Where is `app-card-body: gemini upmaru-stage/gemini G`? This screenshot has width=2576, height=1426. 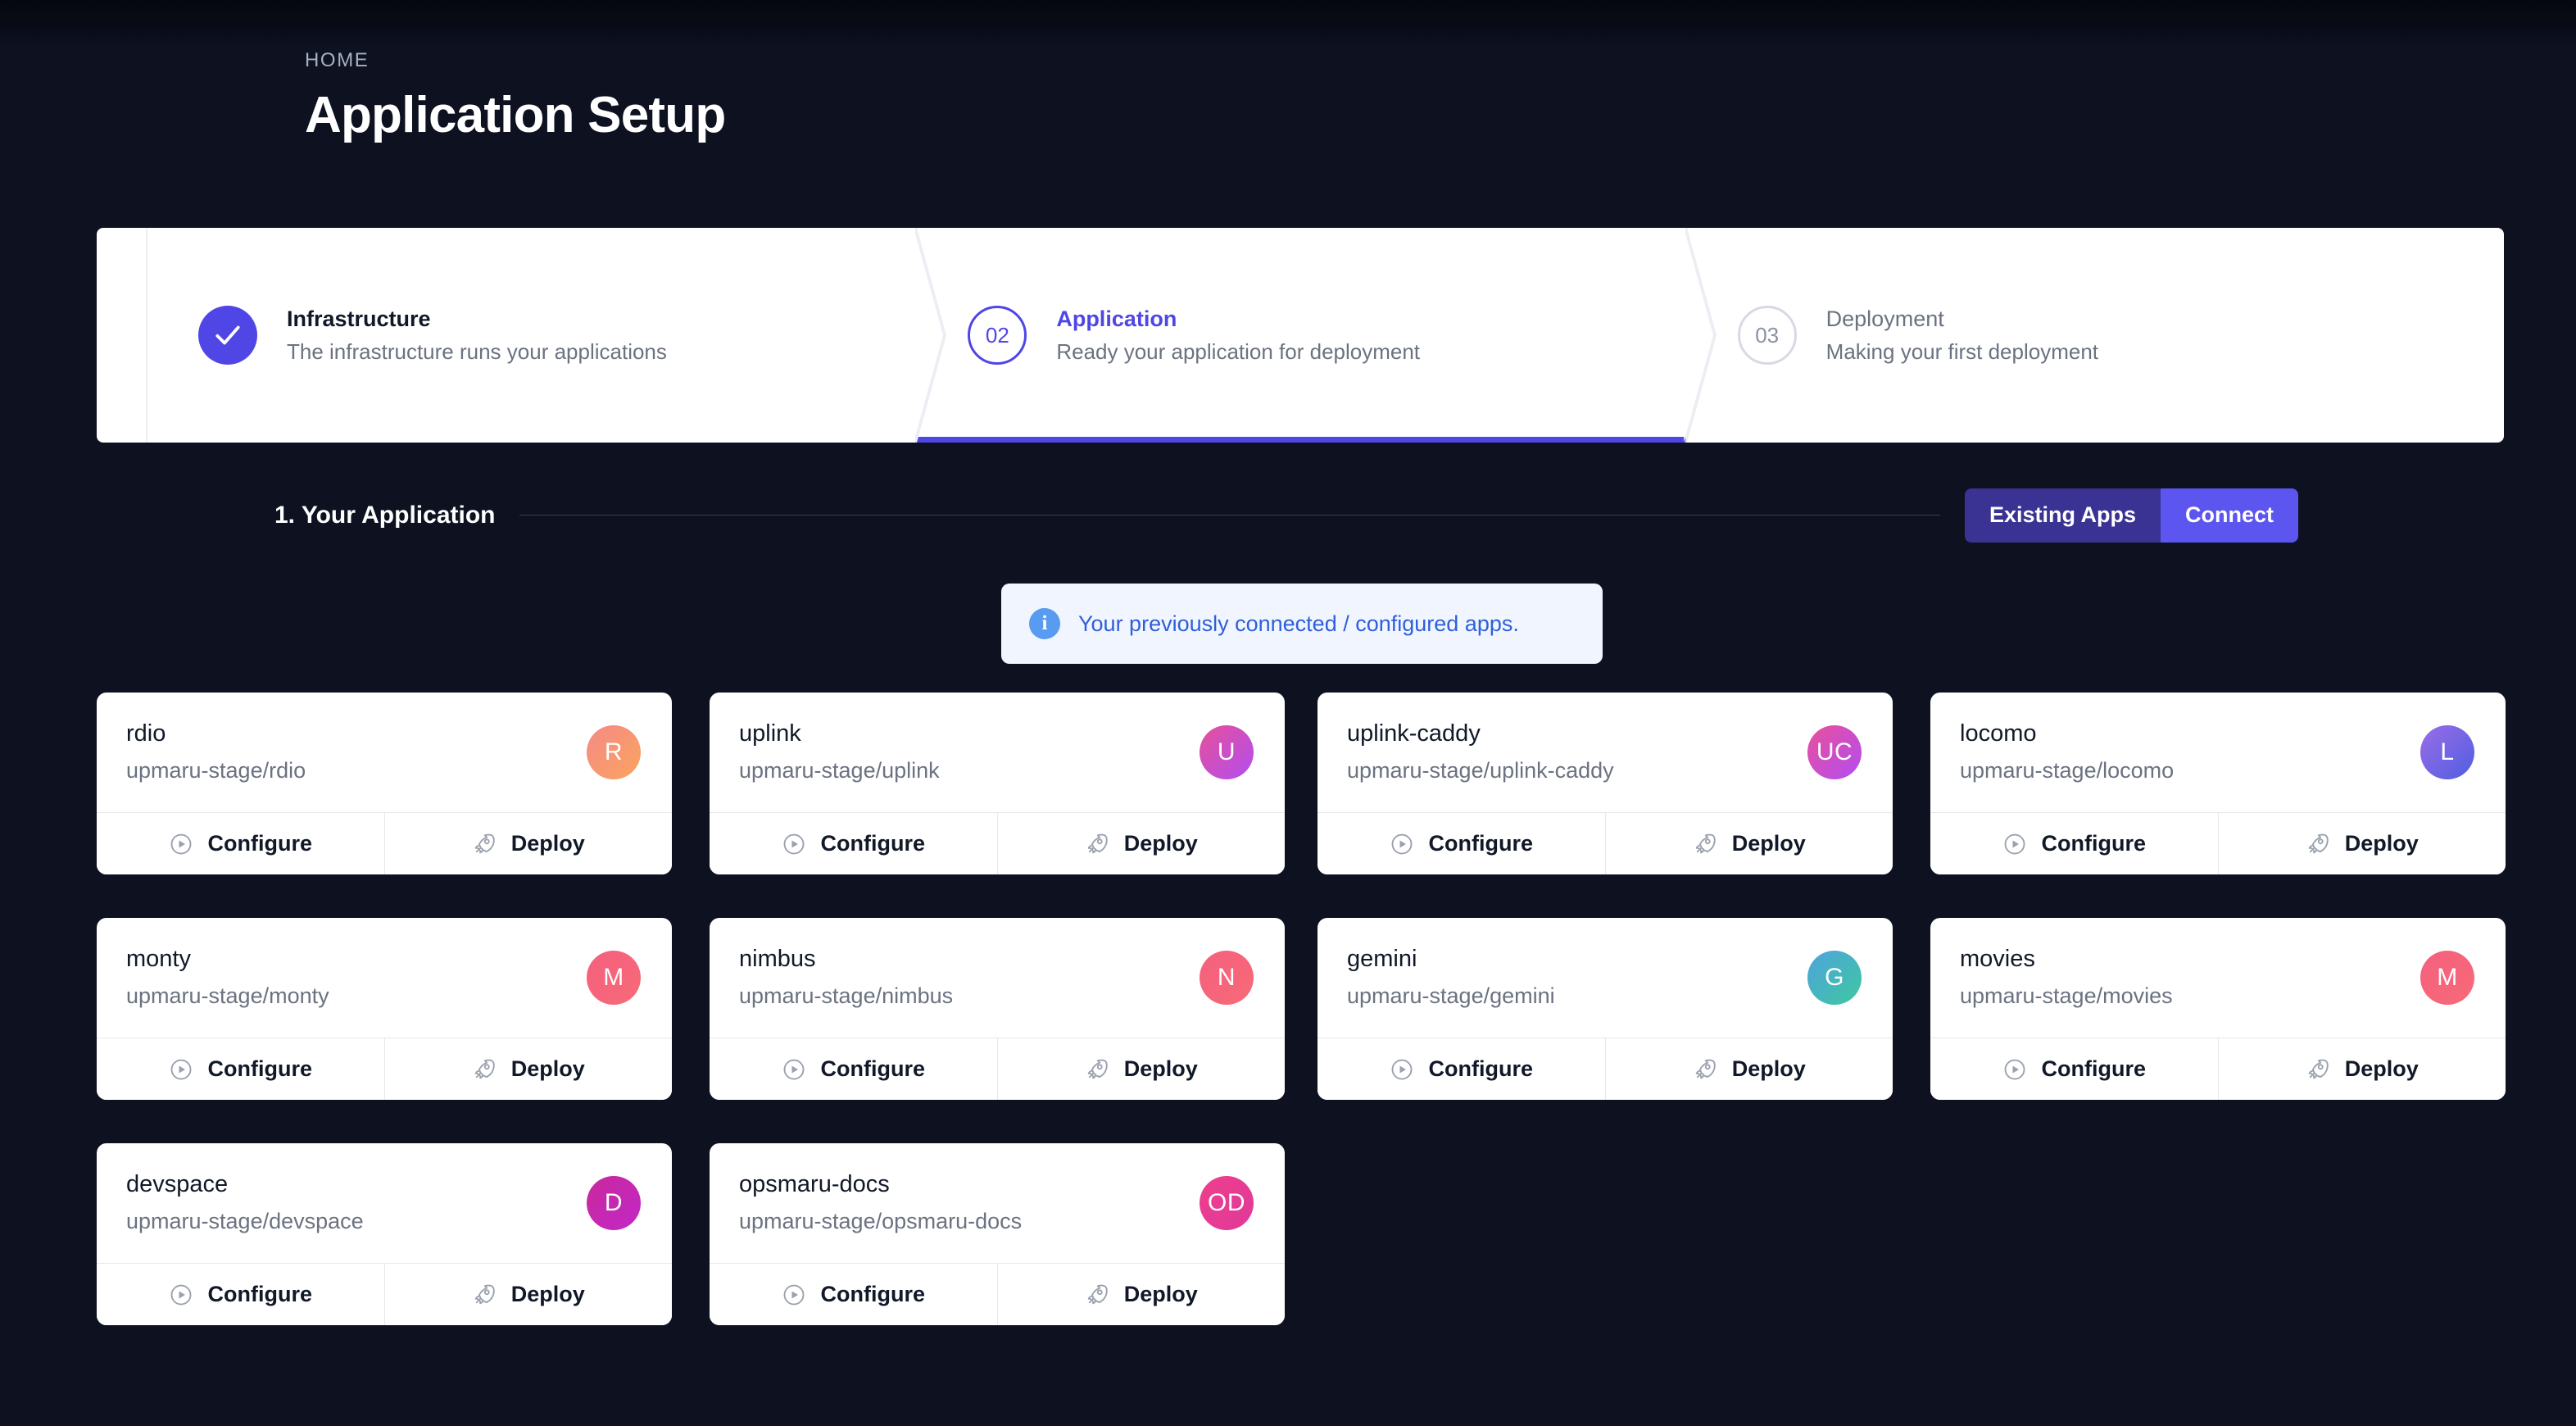
app-card-body: gemini upmaru-stage/gemini G is located at coordinates (1605, 978).